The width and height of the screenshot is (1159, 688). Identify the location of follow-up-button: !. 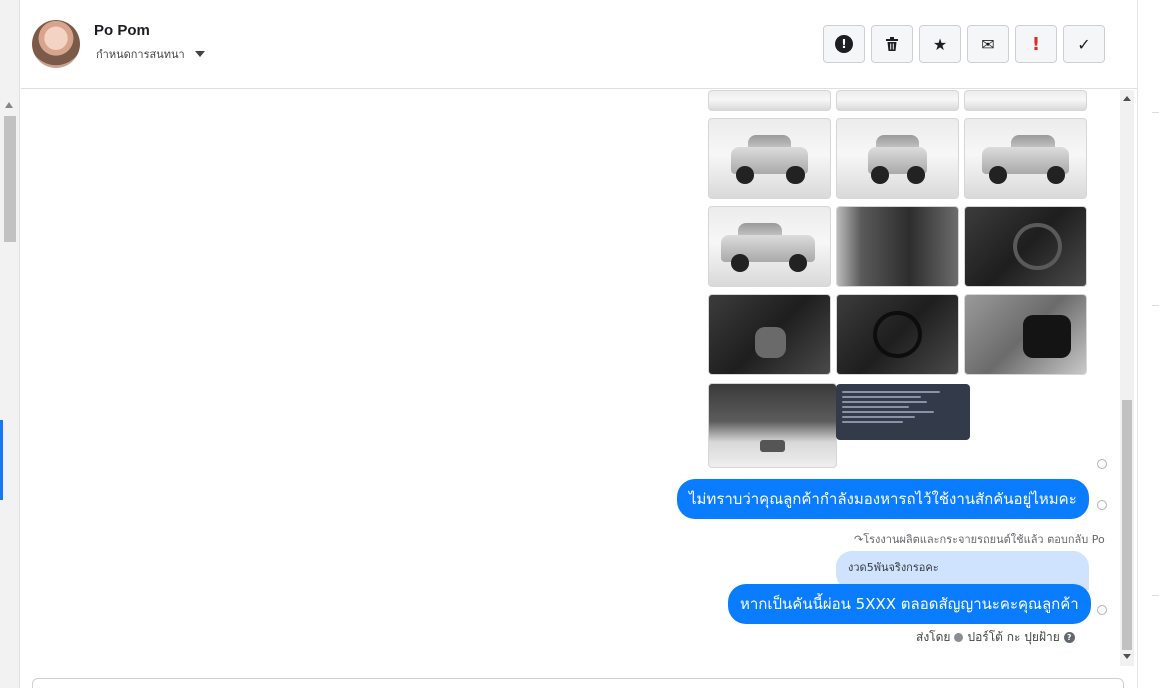
(1036, 44).